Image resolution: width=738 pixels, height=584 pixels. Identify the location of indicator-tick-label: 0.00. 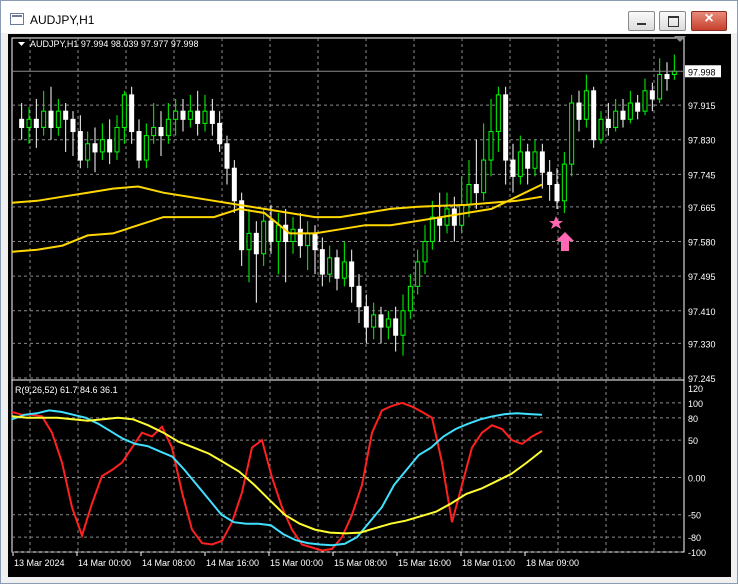
(697, 478).